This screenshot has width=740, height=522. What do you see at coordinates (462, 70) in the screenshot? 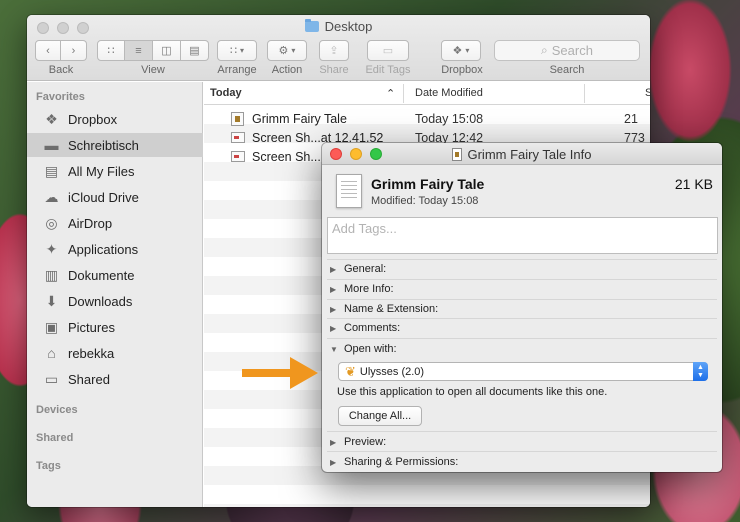
I see `dropbox-label: Dropbox` at bounding box center [462, 70].